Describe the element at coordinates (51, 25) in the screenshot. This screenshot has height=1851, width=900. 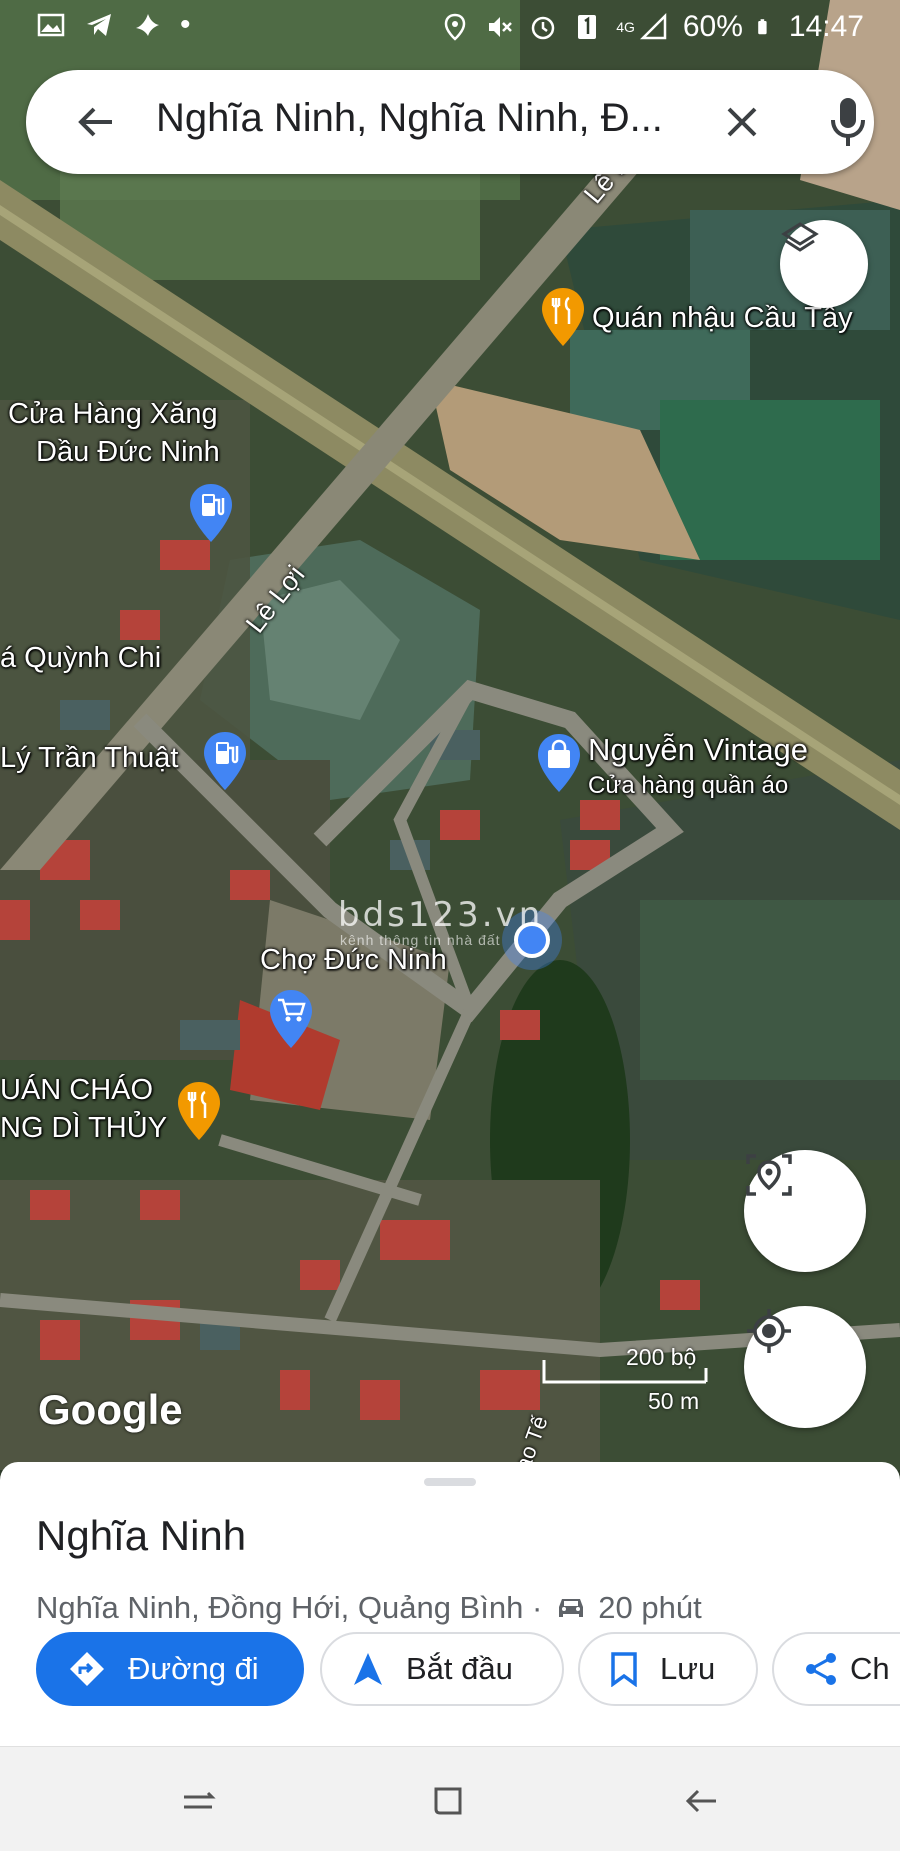
I see `gallery-icon` at that location.